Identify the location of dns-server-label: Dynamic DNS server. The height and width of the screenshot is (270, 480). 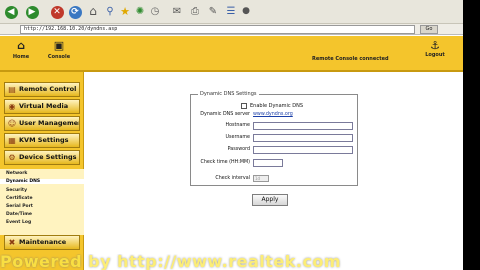
(225, 114).